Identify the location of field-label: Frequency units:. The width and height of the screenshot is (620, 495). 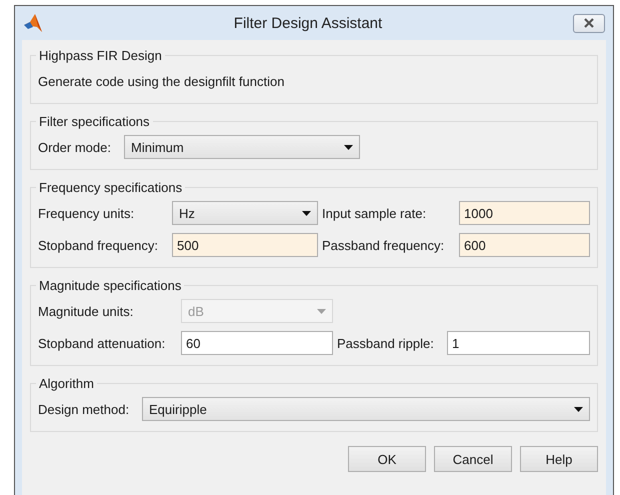
(87, 213).